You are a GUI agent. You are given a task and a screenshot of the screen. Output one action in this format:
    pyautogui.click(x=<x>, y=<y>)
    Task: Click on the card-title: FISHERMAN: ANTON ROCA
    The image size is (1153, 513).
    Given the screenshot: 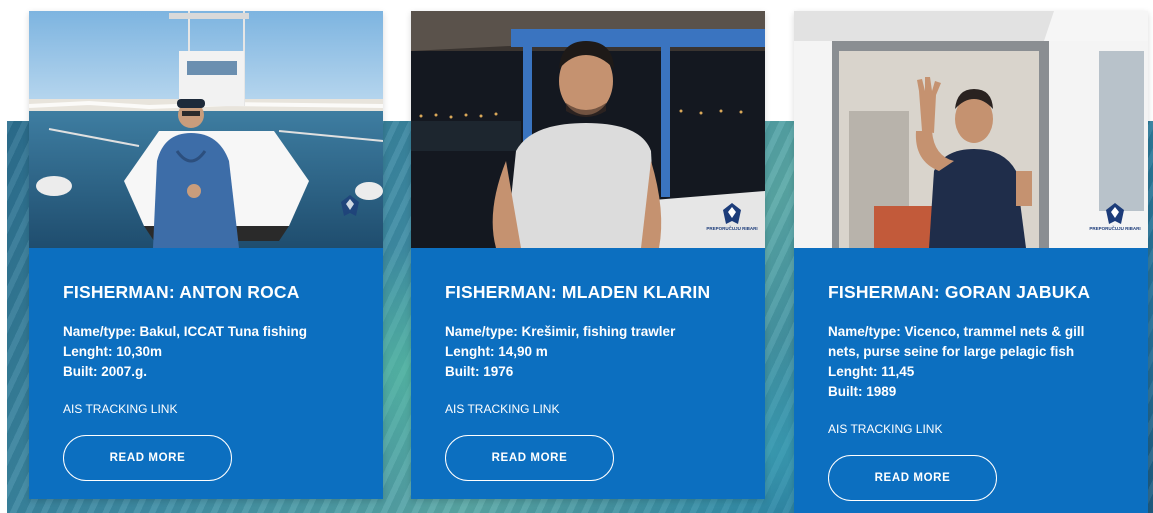 What is the action you would take?
    pyautogui.click(x=181, y=292)
    